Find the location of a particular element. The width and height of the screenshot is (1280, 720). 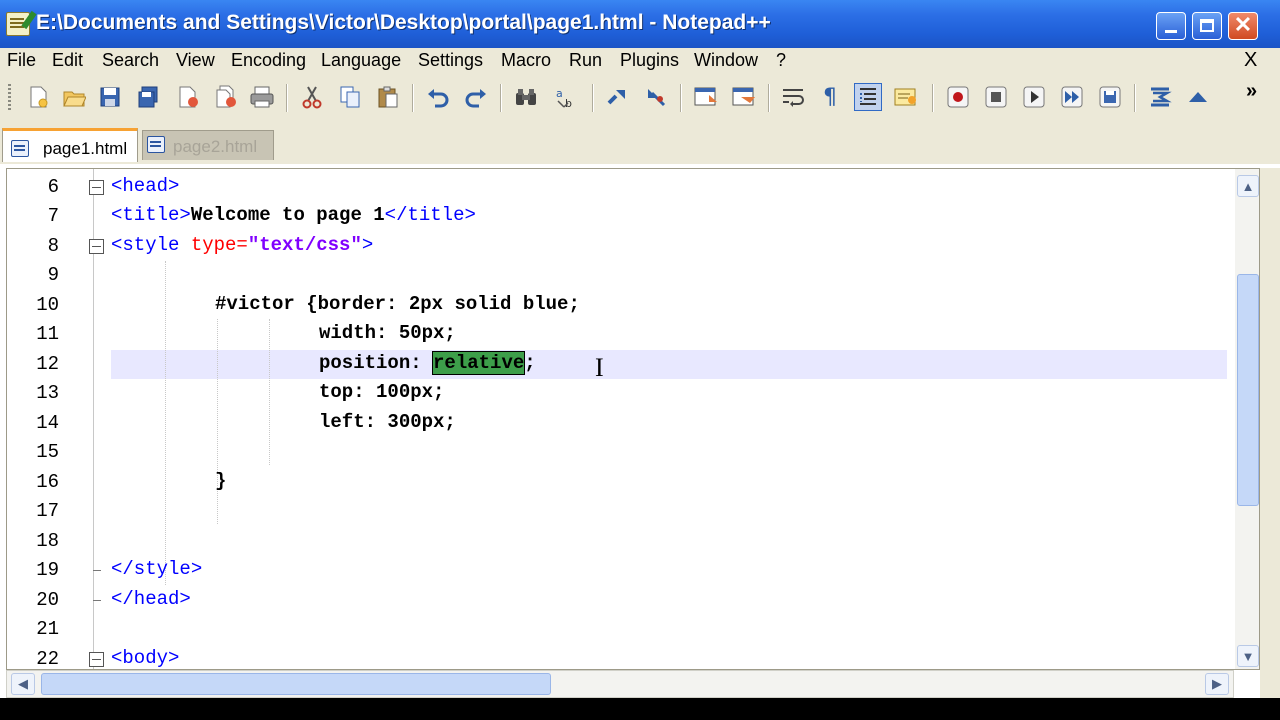

toolbar-grip is located at coordinates (9, 98).